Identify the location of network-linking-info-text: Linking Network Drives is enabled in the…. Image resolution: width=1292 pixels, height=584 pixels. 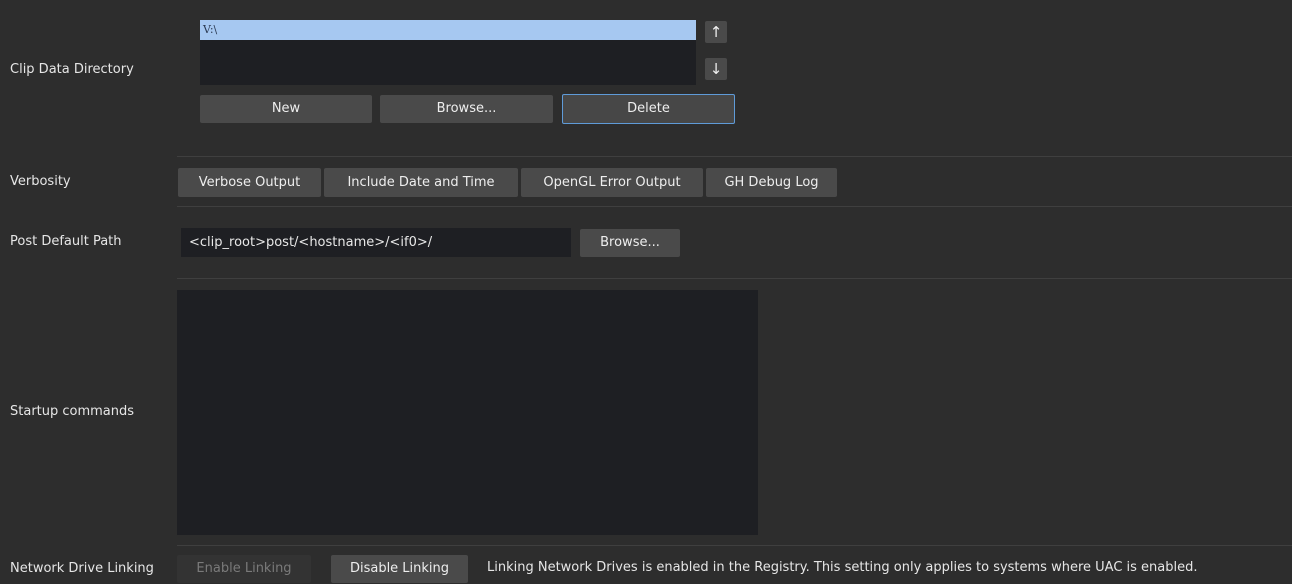
(842, 567).